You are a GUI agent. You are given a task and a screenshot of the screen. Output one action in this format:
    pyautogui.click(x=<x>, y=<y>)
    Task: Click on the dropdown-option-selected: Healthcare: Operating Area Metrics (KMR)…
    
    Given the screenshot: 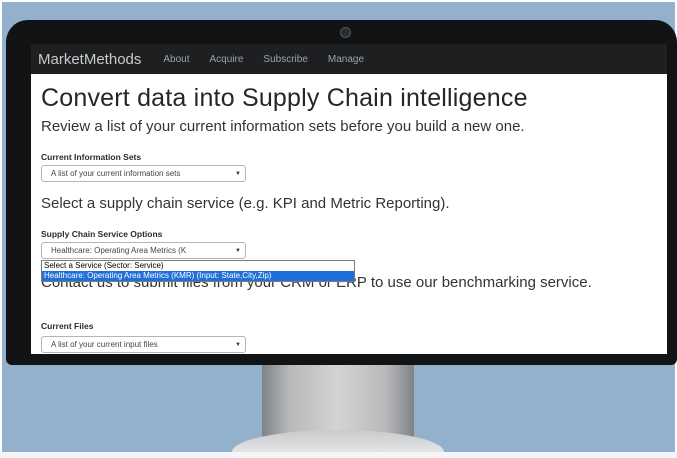 What is the action you would take?
    pyautogui.click(x=198, y=276)
    